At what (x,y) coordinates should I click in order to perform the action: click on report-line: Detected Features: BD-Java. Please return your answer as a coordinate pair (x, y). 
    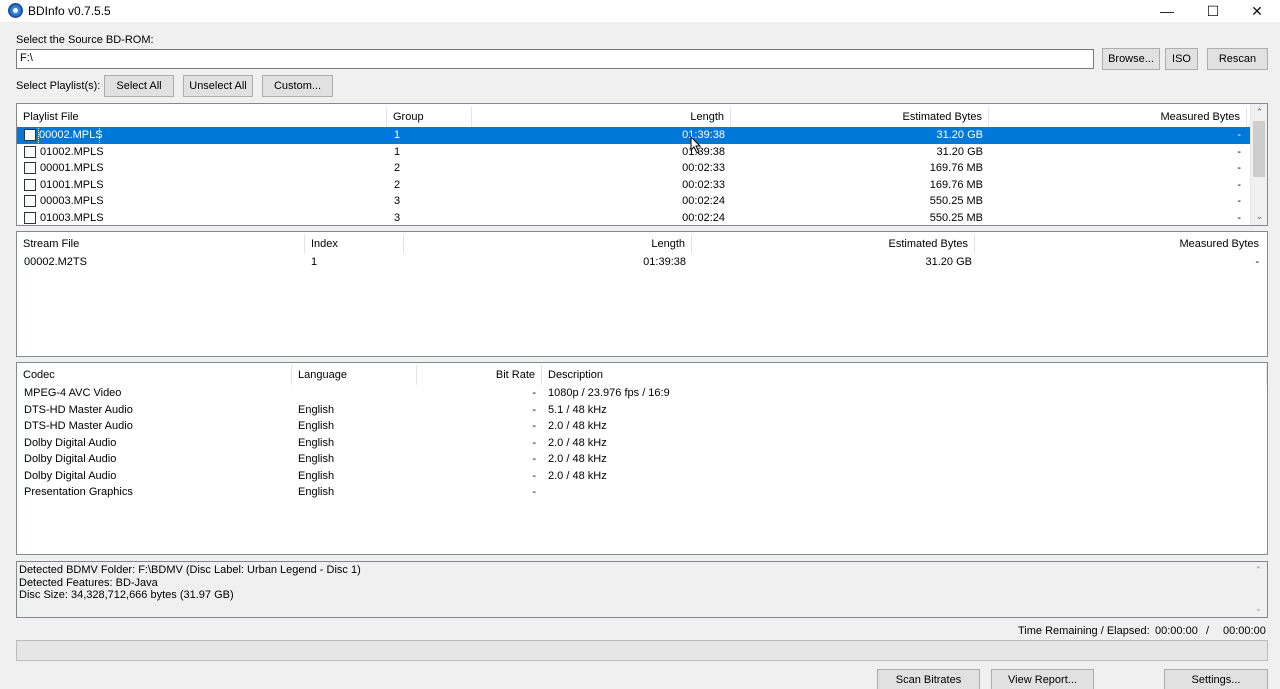
    Looking at the image, I should click on (88, 582).